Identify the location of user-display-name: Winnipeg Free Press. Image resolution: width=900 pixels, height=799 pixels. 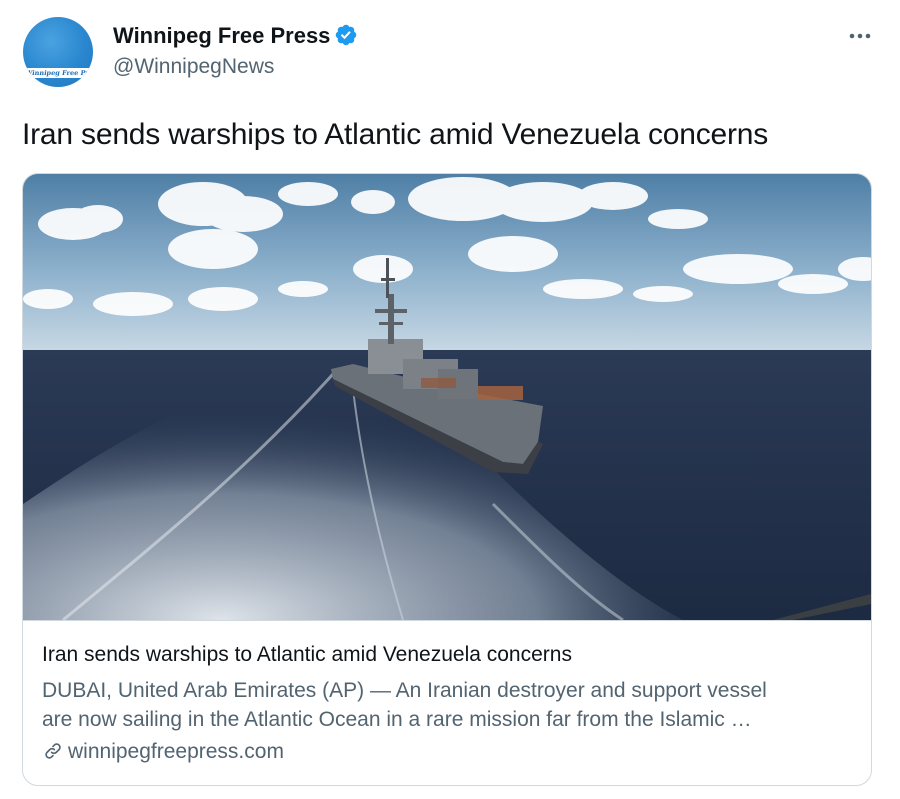
(235, 36).